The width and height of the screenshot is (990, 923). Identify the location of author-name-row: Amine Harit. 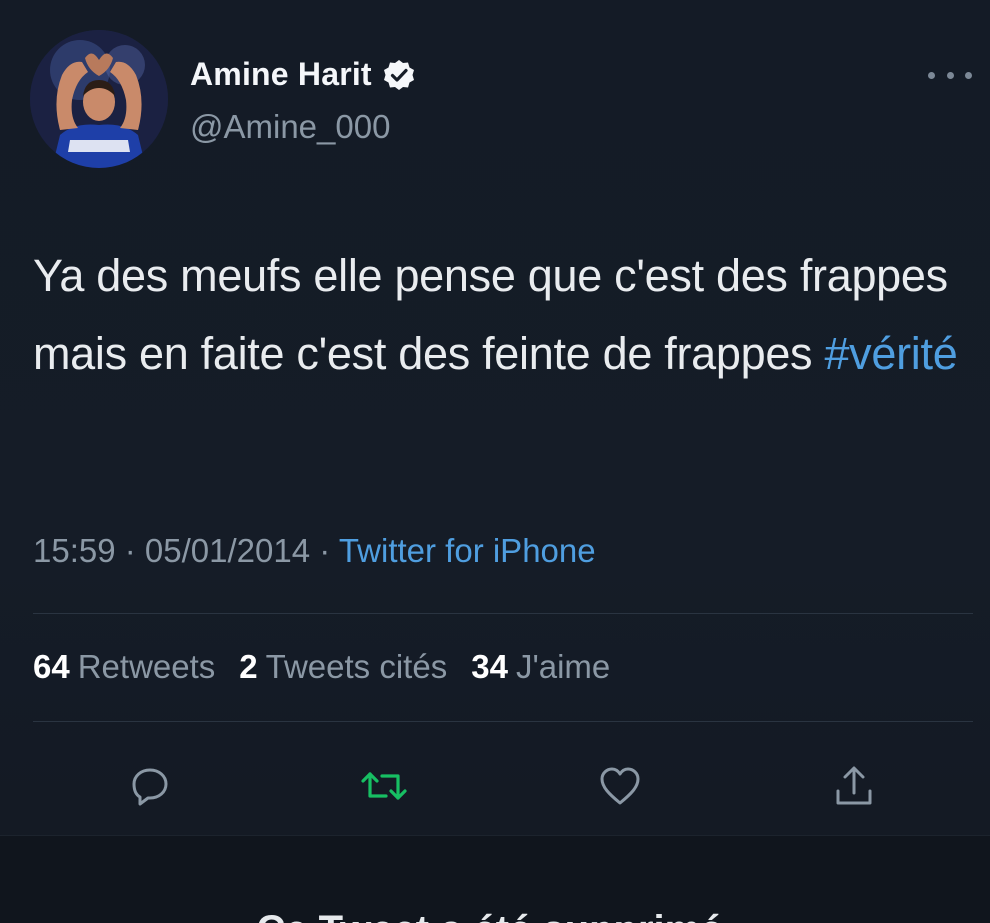
(303, 74).